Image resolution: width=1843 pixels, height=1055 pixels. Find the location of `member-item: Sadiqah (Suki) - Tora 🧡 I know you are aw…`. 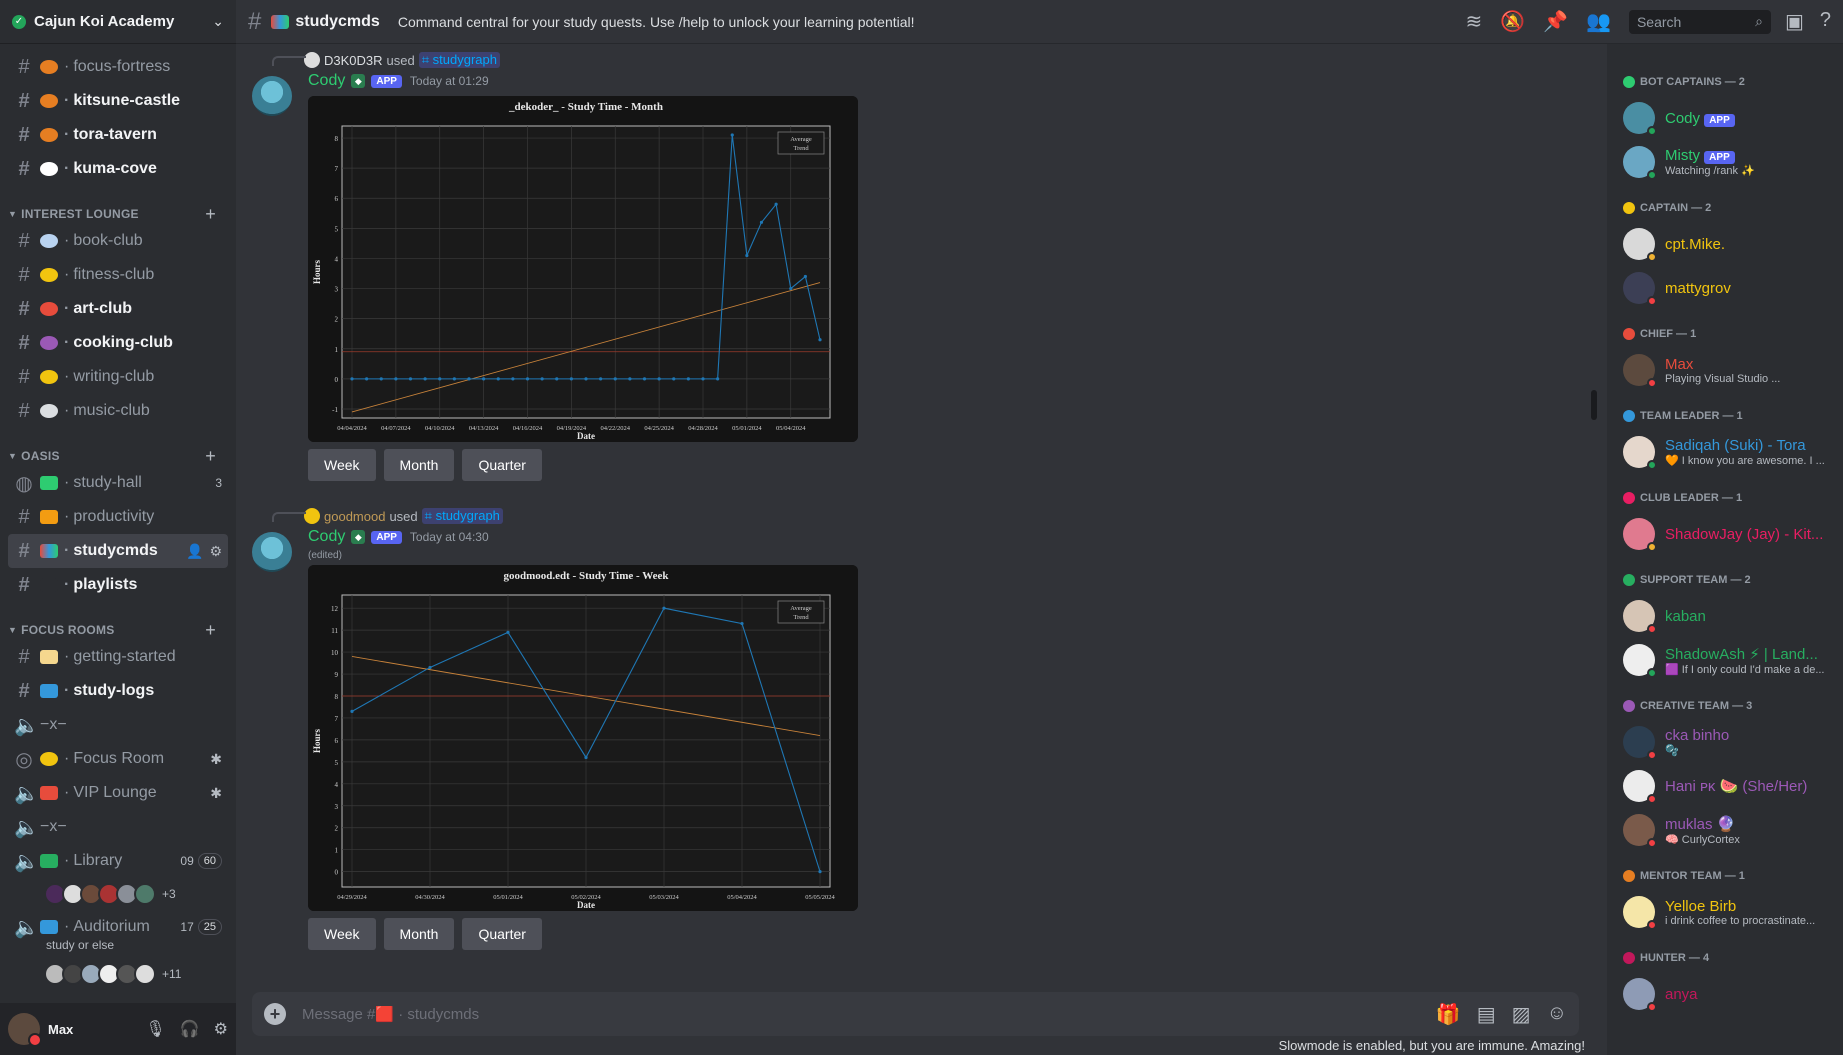

member-item: Sadiqah (Suki) - Tora 🧡 I know you are aw… is located at coordinates (1729, 452).